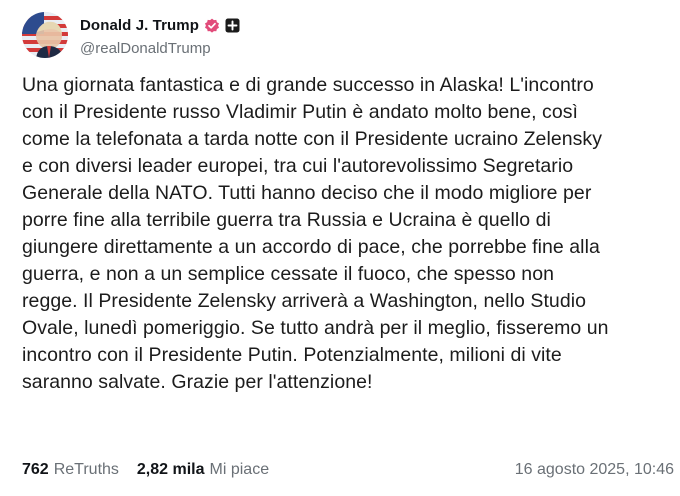 Image resolution: width=680 pixels, height=496 pixels. I want to click on post-timestamp: 16 agosto 2025, 10:46, so click(594, 470).